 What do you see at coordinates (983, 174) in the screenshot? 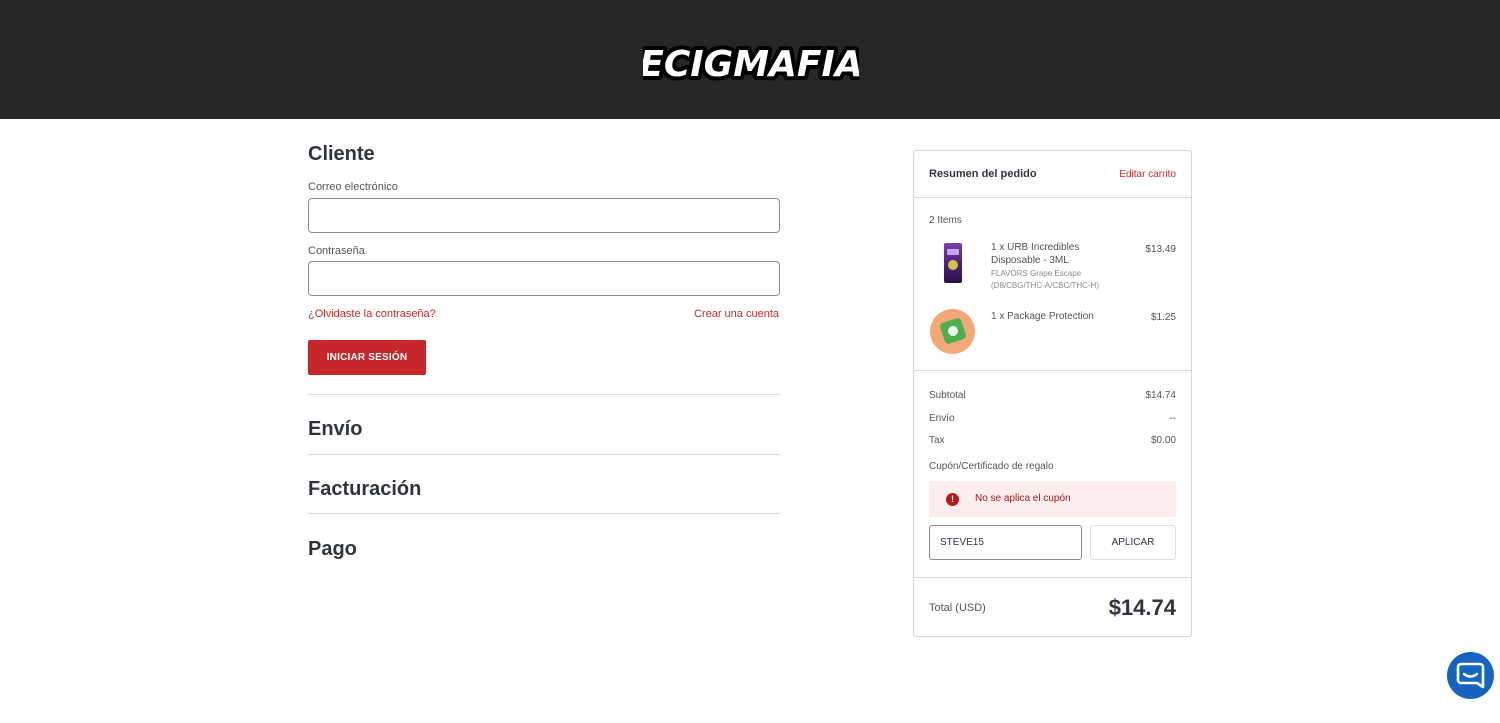
I see `summary-title: Resumen del pedido` at bounding box center [983, 174].